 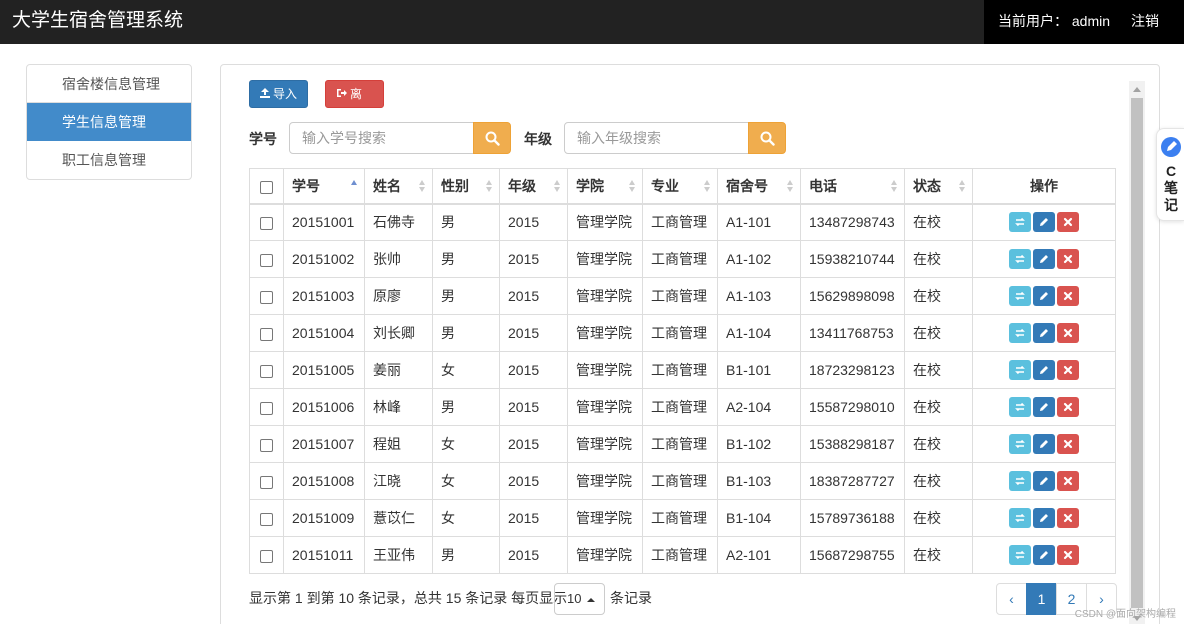 I want to click on scrollbar-thumb, so click(x=1137, y=353).